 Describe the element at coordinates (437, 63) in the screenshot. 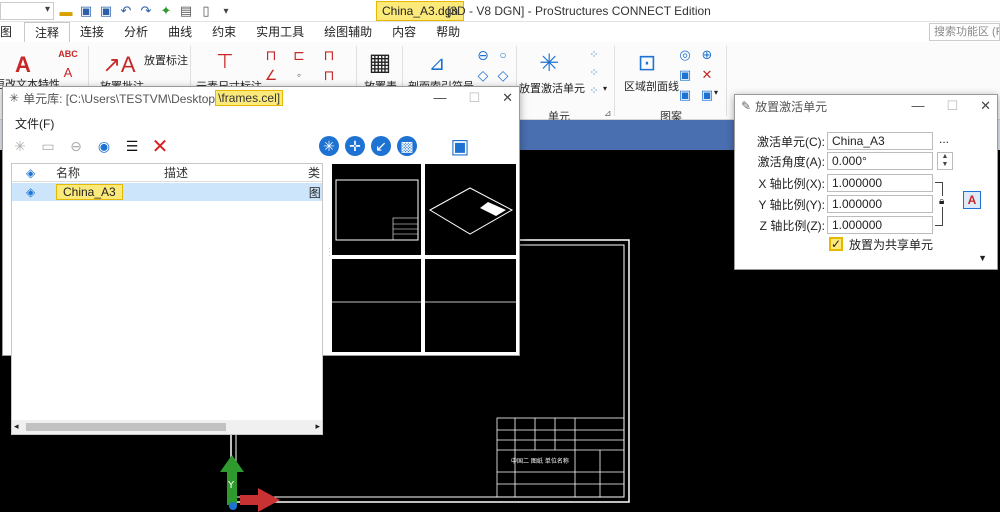

I see `section-callout-icon: ⊿` at that location.